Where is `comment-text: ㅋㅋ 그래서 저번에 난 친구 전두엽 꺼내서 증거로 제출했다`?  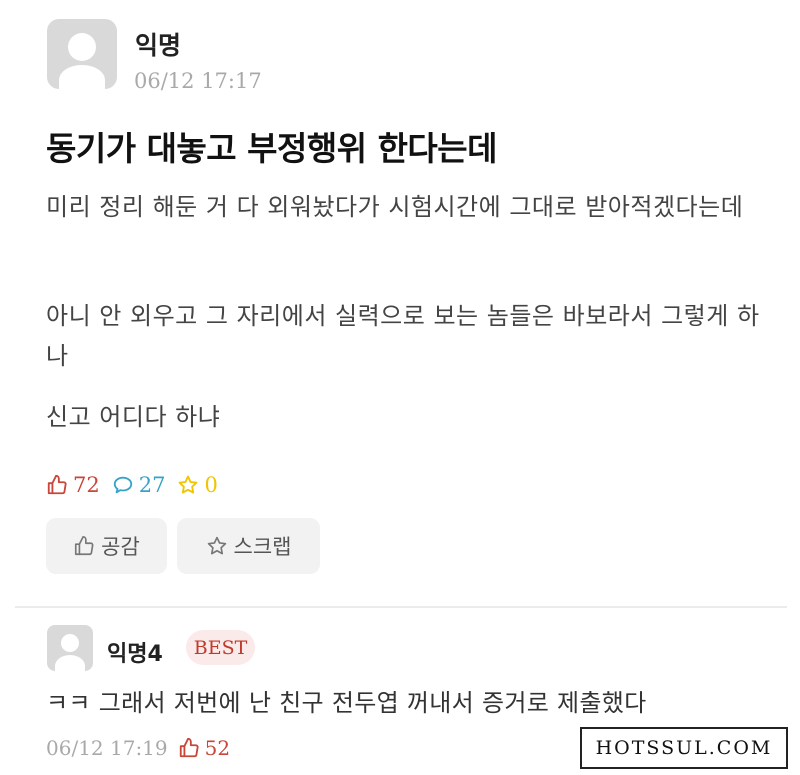 comment-text: ㅋㅋ 그래서 저번에 난 친구 전두엽 꺼내서 증거로 제출했다 is located at coordinates (346, 703).